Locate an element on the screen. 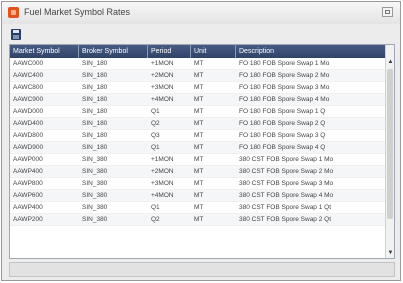 The image size is (403, 283). save-icon is located at coordinates (16, 34).